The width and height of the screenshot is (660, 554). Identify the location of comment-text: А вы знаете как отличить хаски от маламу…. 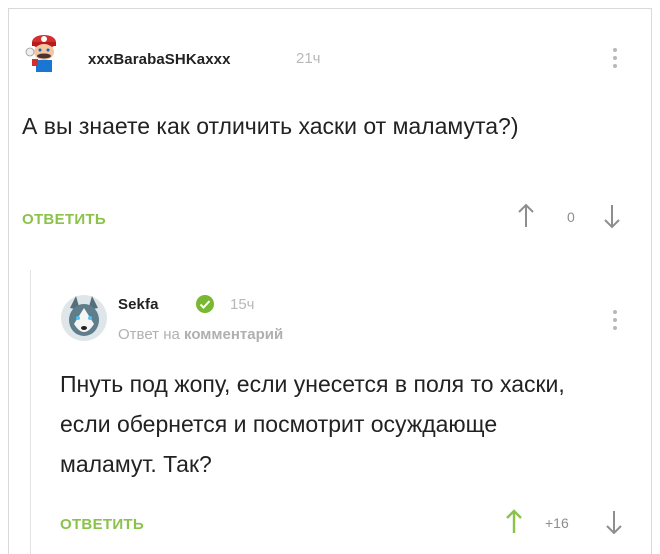
(270, 126).